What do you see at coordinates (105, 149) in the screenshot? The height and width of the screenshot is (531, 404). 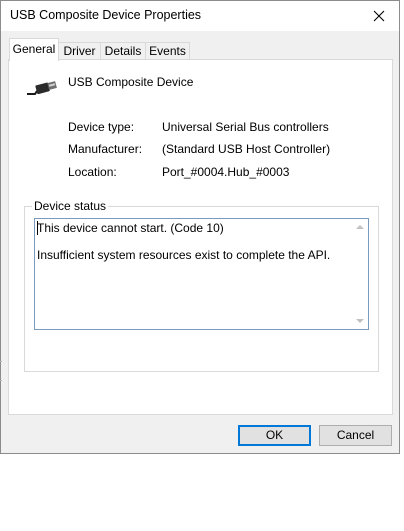 I see `manufacturer-label: Manufacturer:` at bounding box center [105, 149].